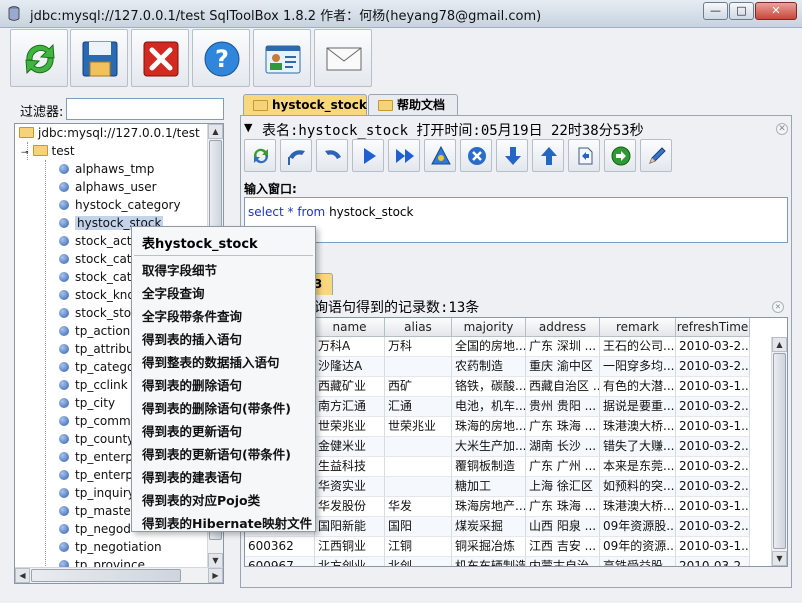  Describe the element at coordinates (489, 547) in the screenshot. I see `grid-cell: 铜采掘冶炼` at that location.